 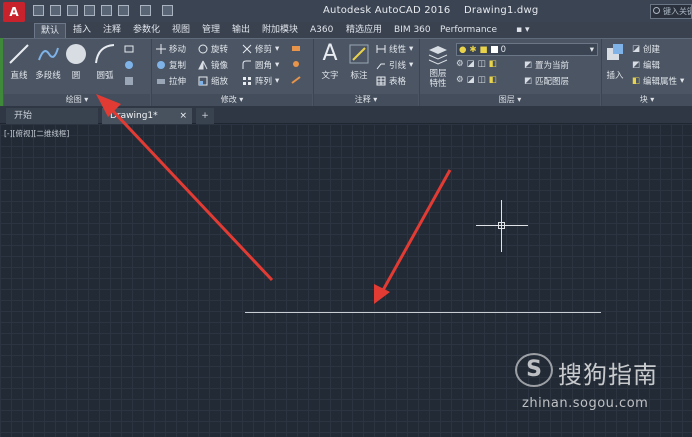 I want to click on tab-parametric: 参数化, so click(x=146, y=30).